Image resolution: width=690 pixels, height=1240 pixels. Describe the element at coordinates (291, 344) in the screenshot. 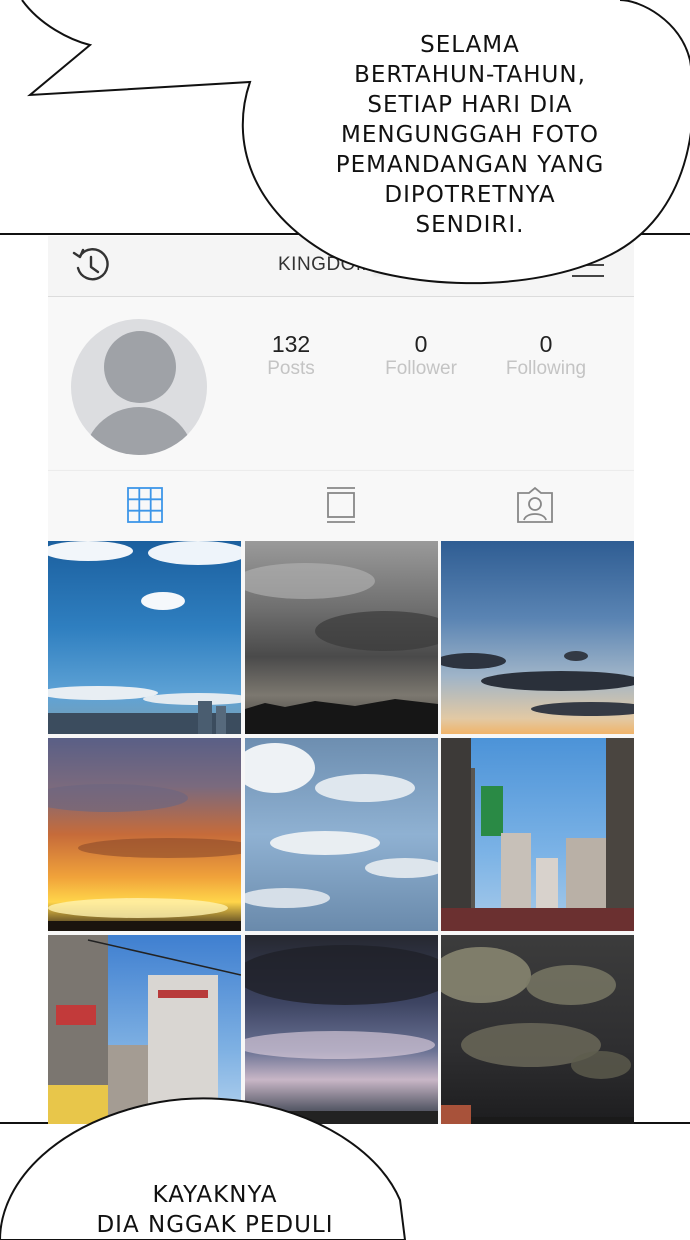

I see `stat-posts-value: 132` at that location.